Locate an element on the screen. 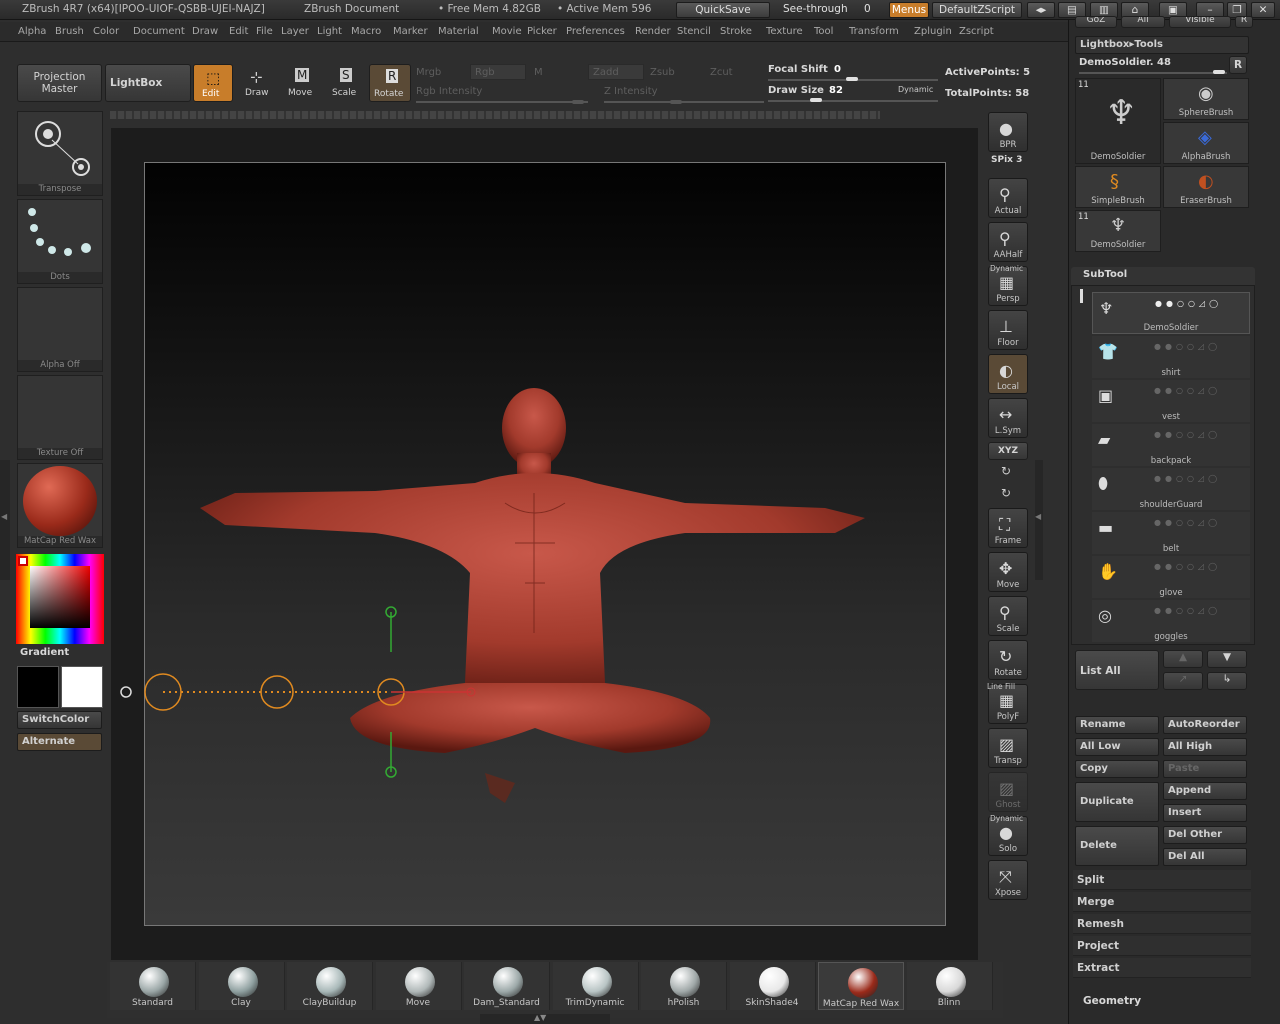 This screenshot has height=1024, width=1280. ghost-button: ▨ Ghost is located at coordinates (1008, 792).